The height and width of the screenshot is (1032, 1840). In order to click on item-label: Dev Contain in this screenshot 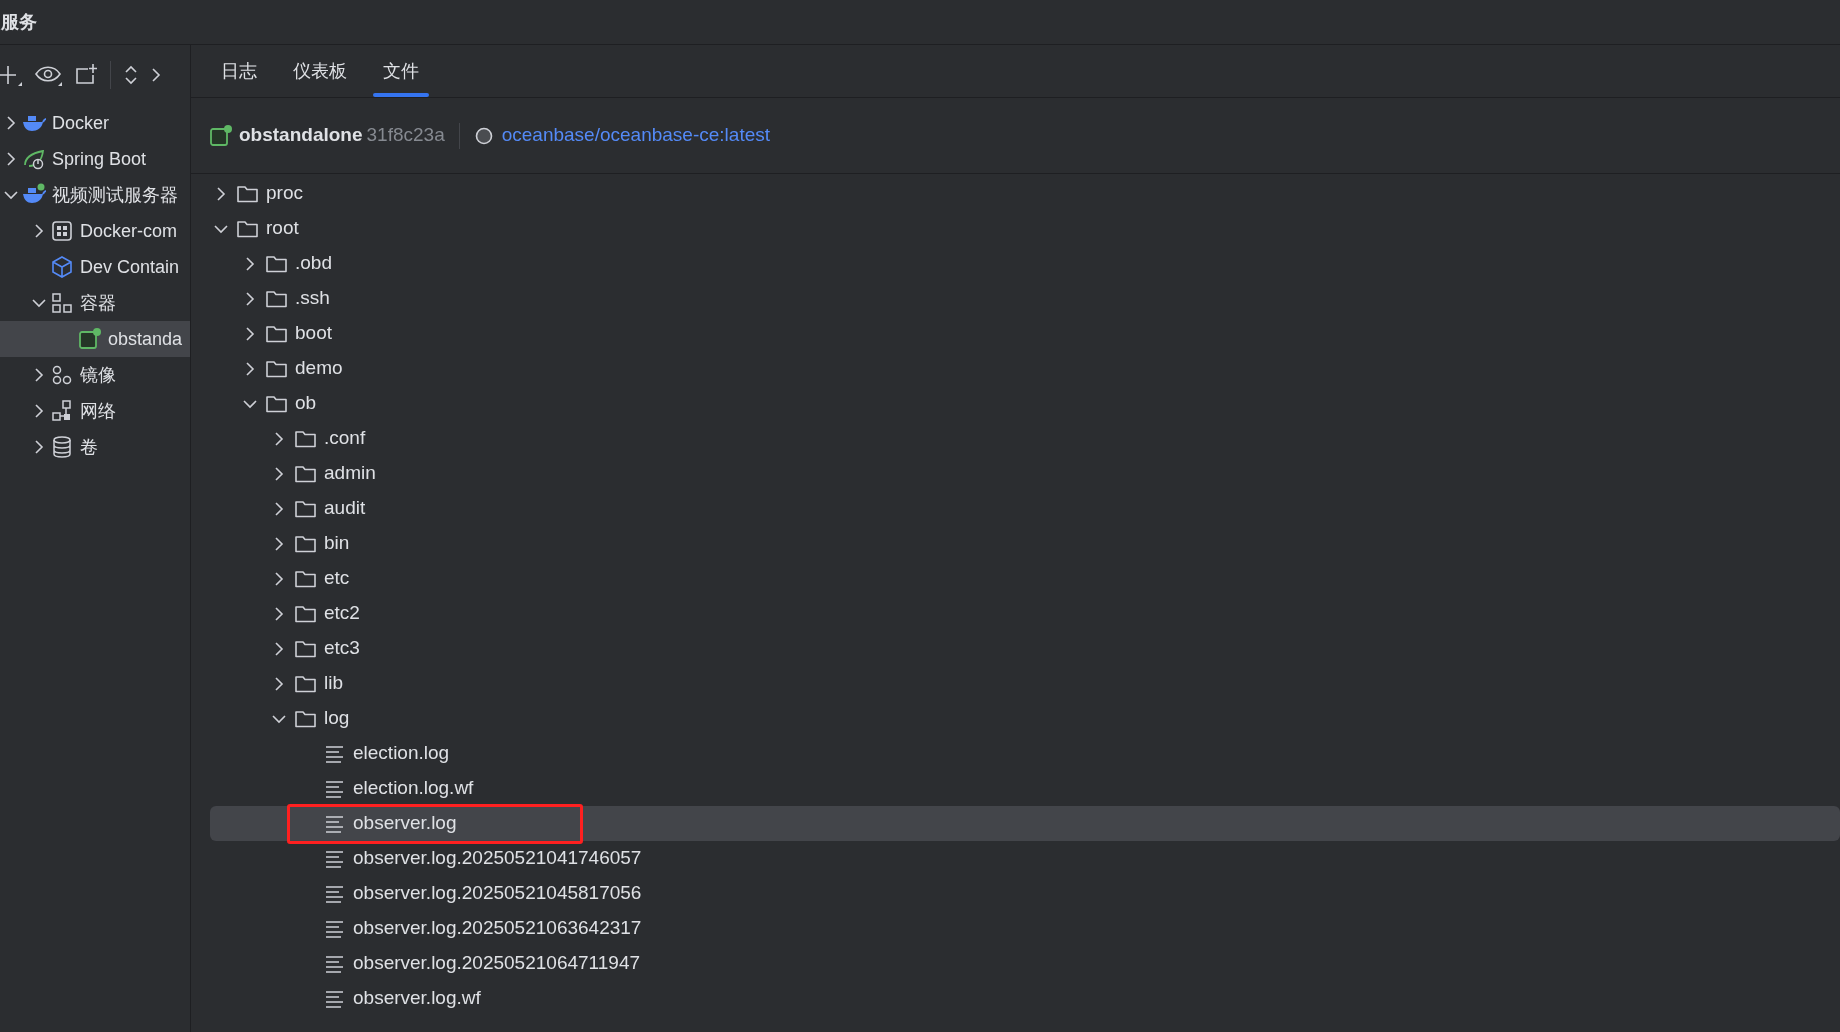, I will do `click(130, 267)`.